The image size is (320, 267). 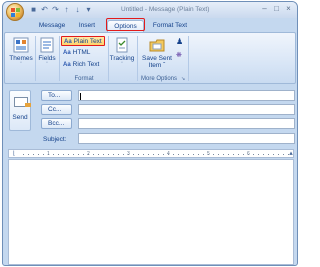 I want to click on fields-icon, so click(x=47, y=45).